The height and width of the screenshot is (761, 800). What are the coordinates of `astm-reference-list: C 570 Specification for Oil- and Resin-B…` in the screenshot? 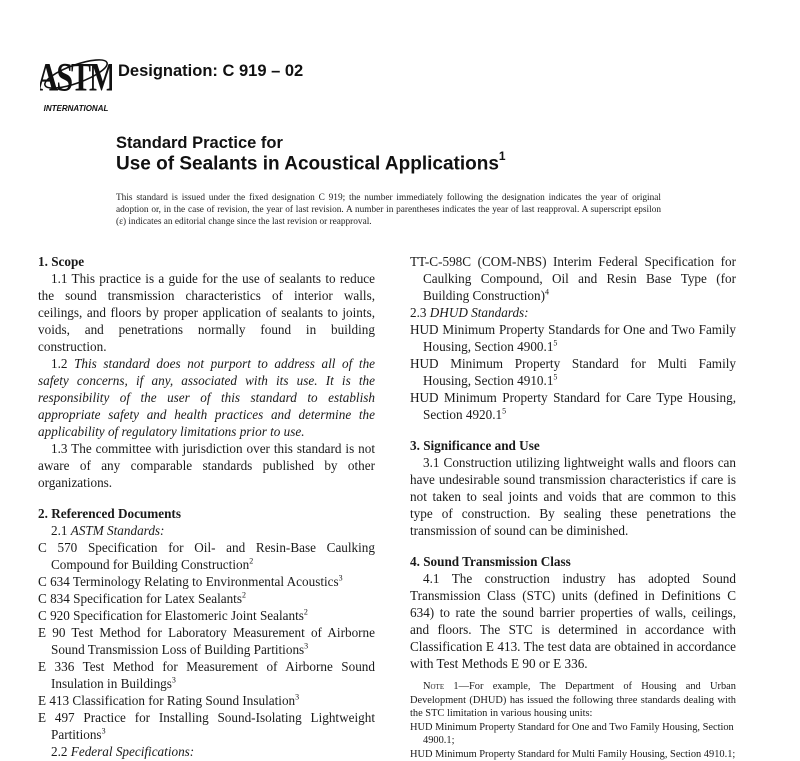 It's located at (206, 641).